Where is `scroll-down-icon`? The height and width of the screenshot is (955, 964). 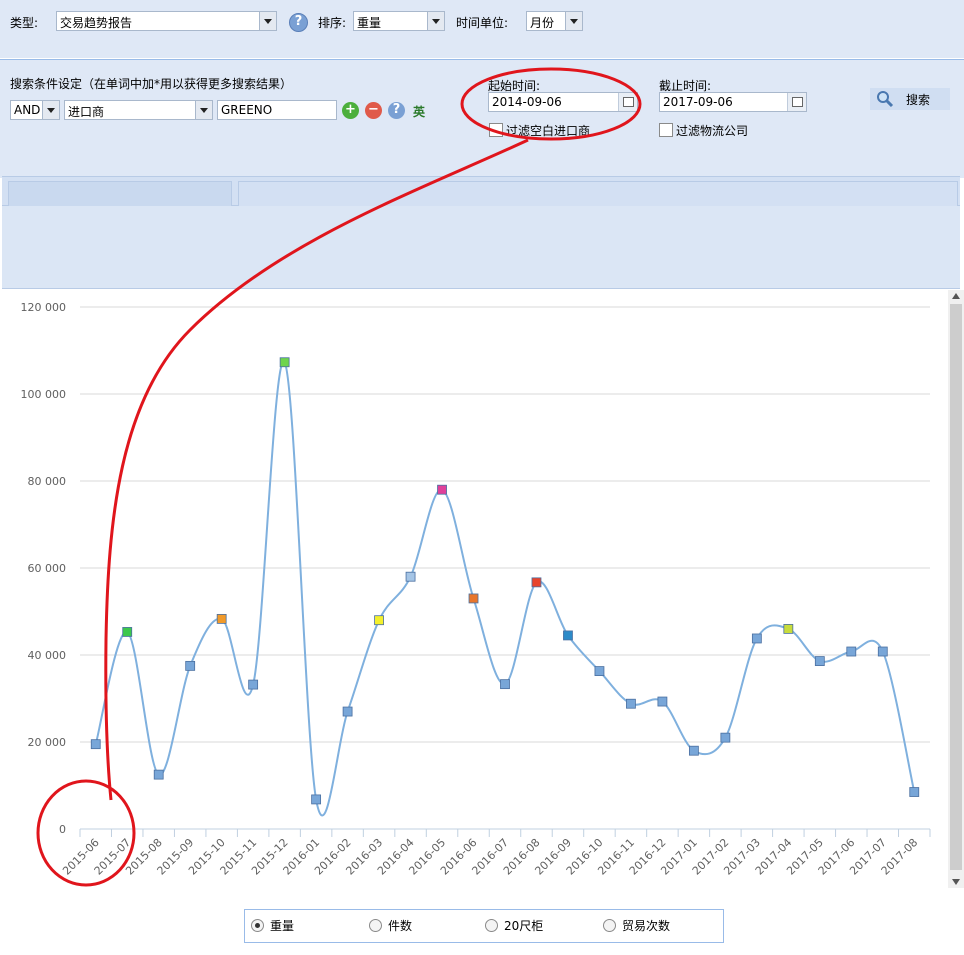 scroll-down-icon is located at coordinates (956, 882).